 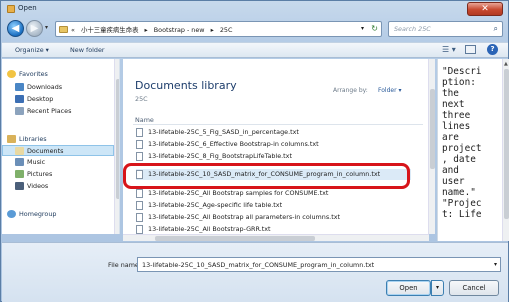 I want to click on documents-icon, so click(x=19, y=151).